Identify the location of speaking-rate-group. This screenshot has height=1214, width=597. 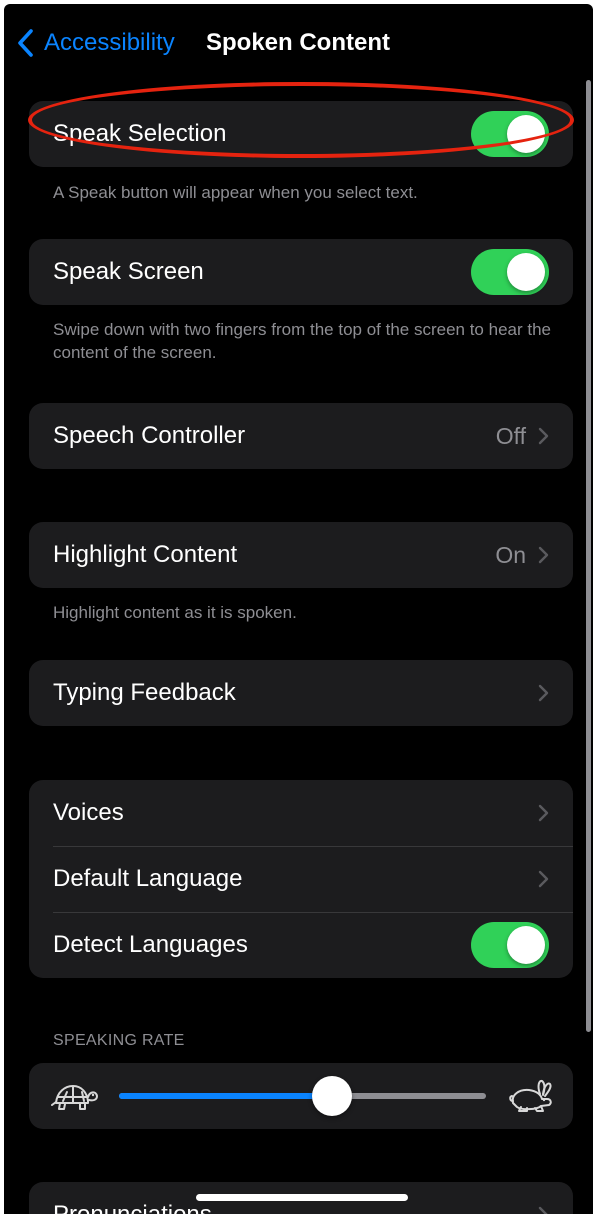
(301, 1096).